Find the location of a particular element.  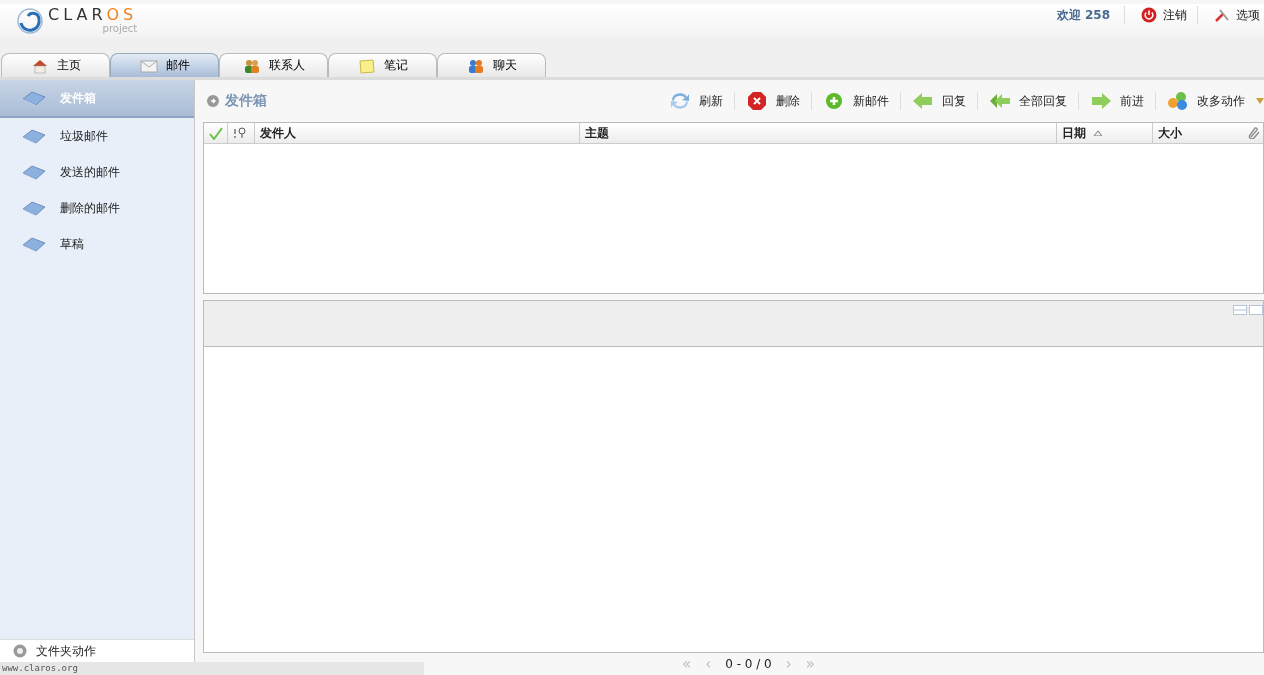

note-icon is located at coordinates (366, 65).